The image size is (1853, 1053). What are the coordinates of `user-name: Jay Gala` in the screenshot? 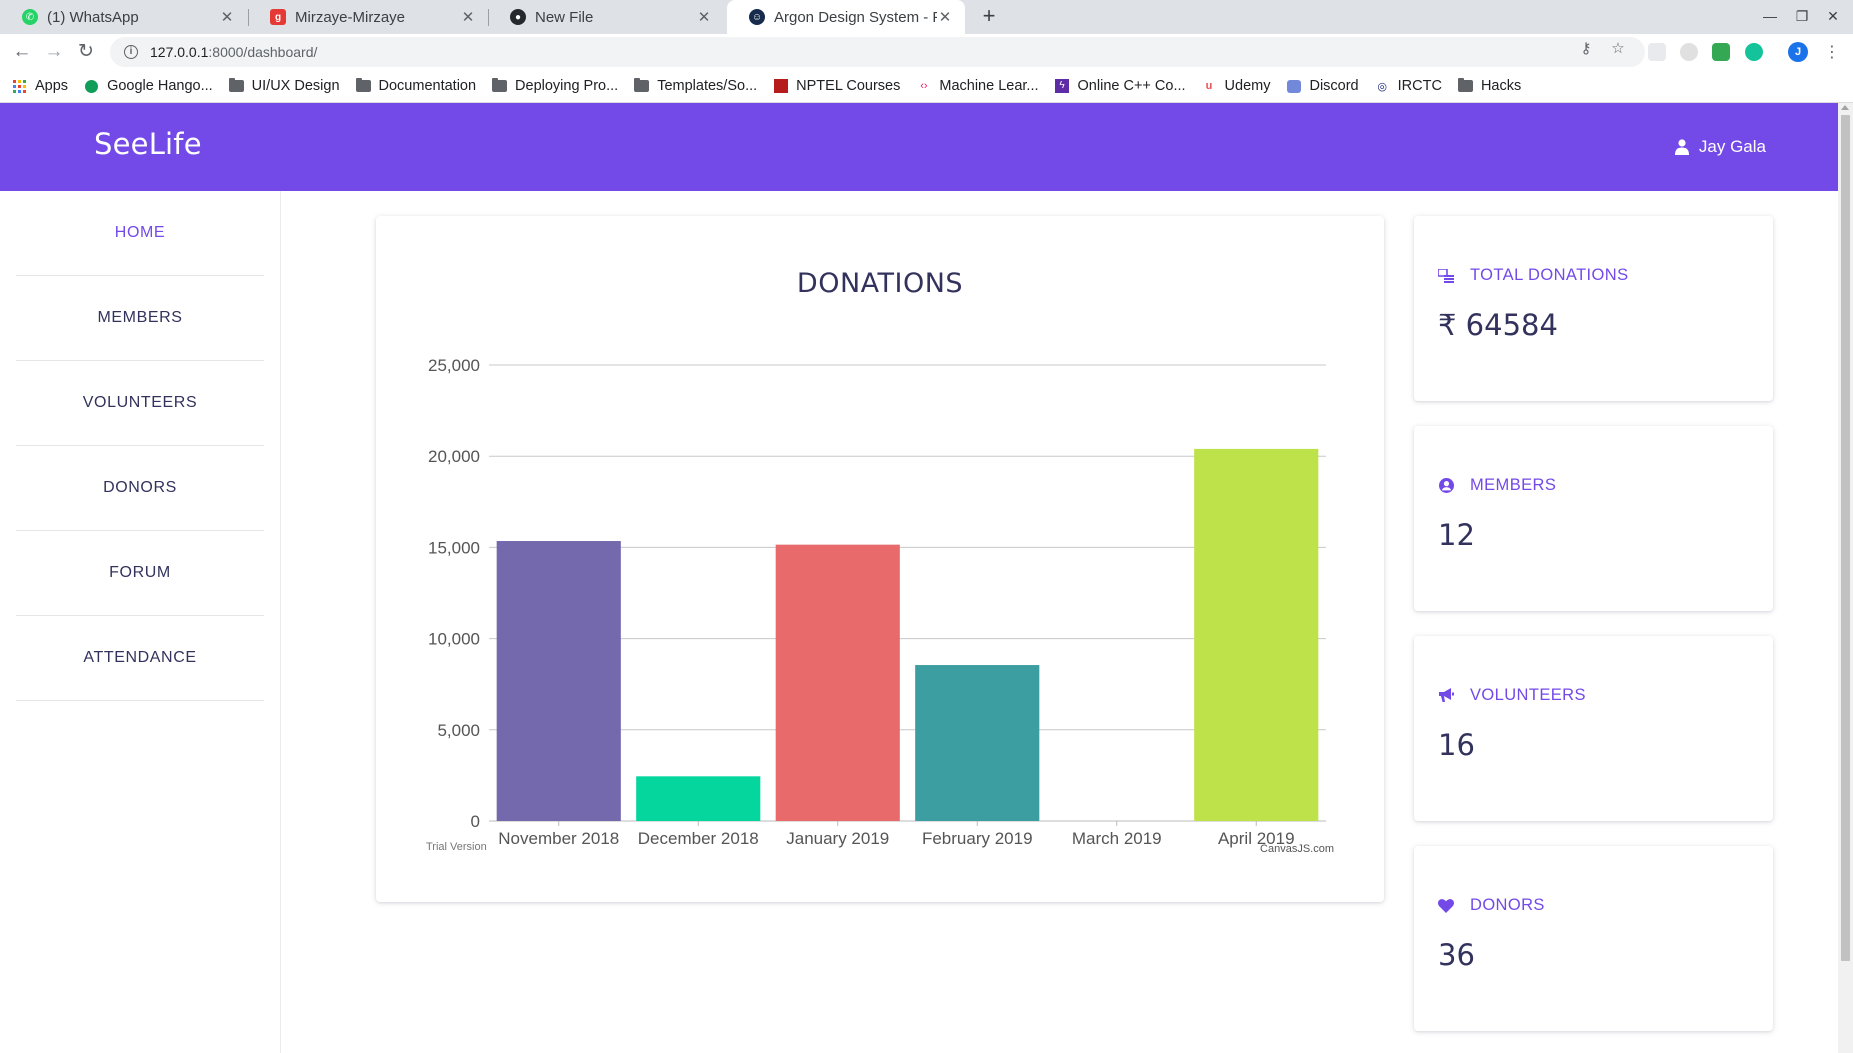 It's located at (1732, 146).